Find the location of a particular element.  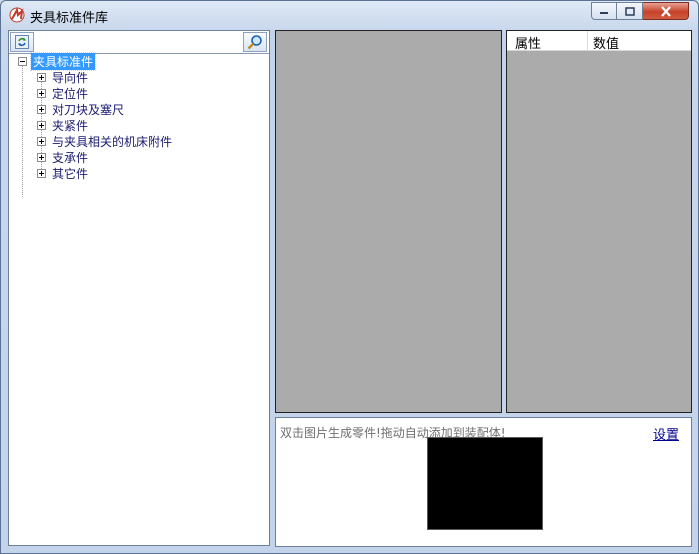

restore-button is located at coordinates (630, 11).